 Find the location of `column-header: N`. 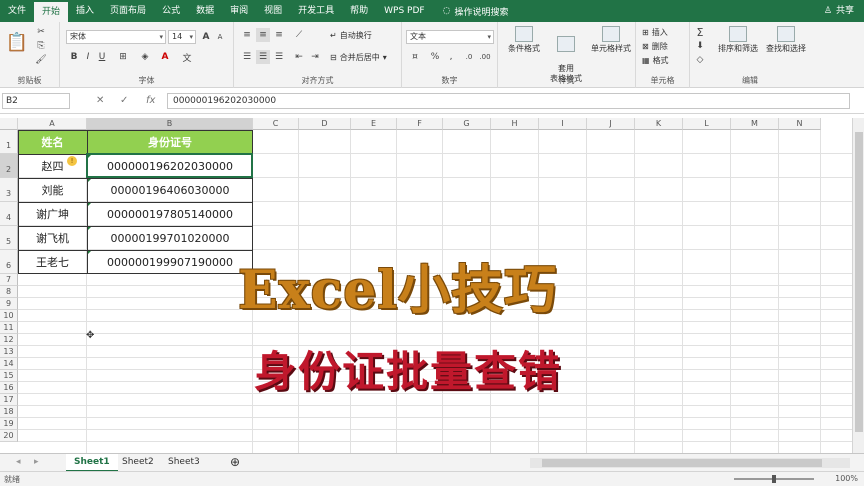

column-header: N is located at coordinates (800, 124).